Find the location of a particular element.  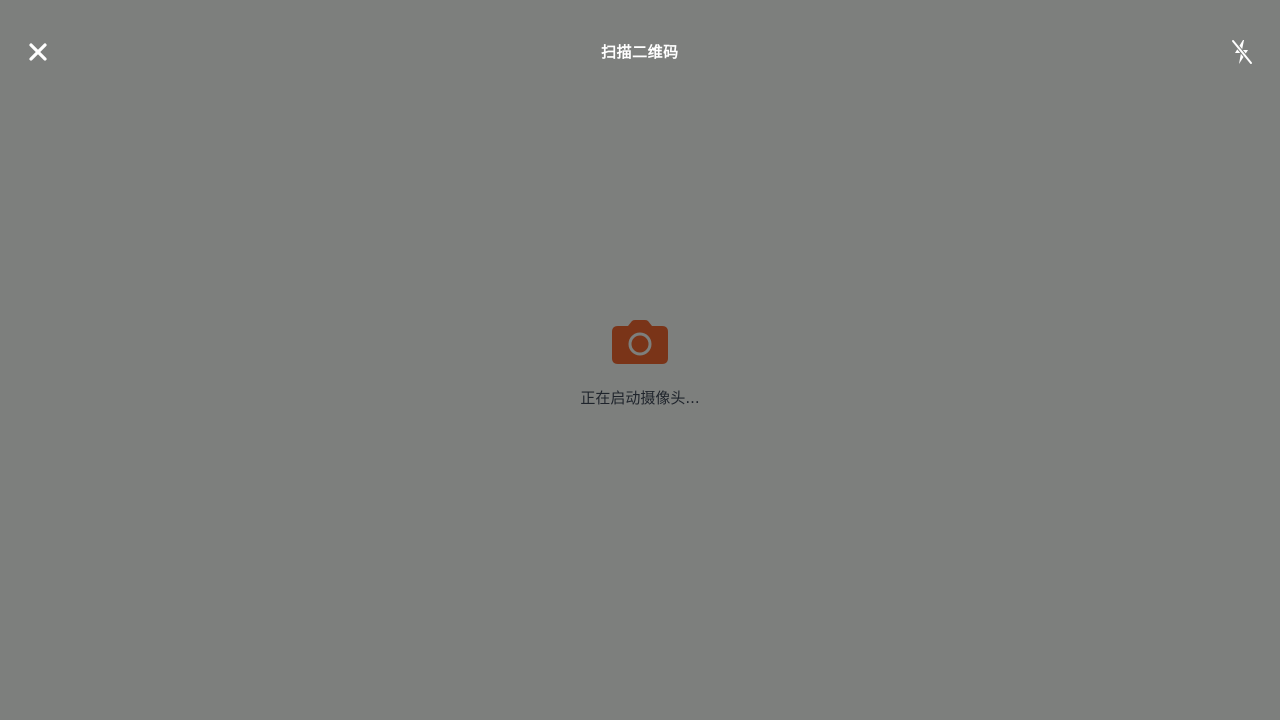

page-title: 扫描二维码 is located at coordinates (640, 52).